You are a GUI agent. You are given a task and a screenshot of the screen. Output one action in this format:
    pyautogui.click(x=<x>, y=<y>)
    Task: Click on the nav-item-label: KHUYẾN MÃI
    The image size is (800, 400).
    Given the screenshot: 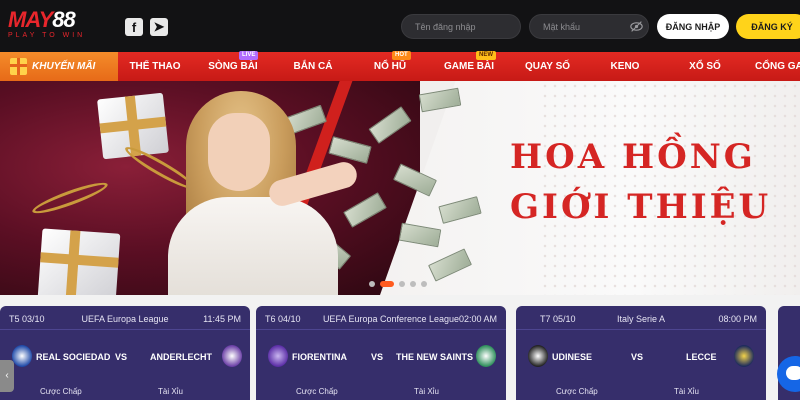 What is the action you would take?
    pyautogui.click(x=64, y=66)
    